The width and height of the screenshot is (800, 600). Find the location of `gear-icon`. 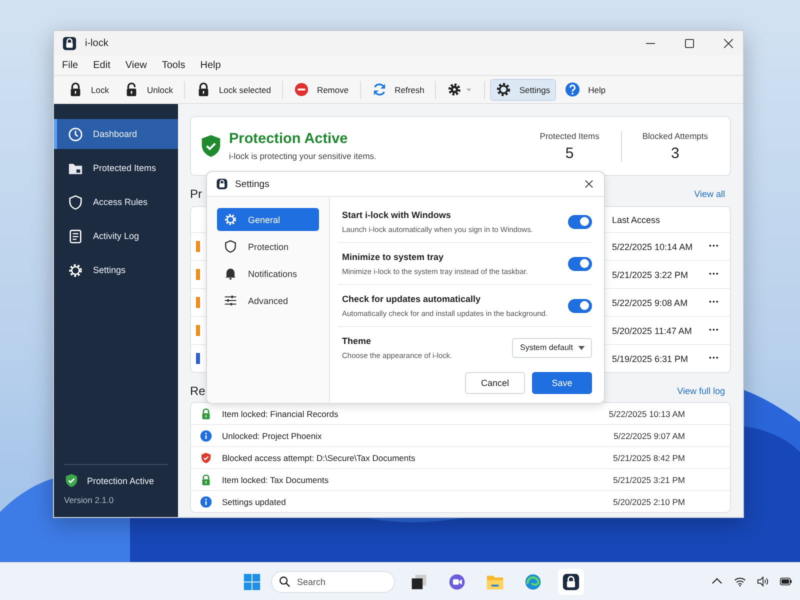

gear-icon is located at coordinates (460, 89).